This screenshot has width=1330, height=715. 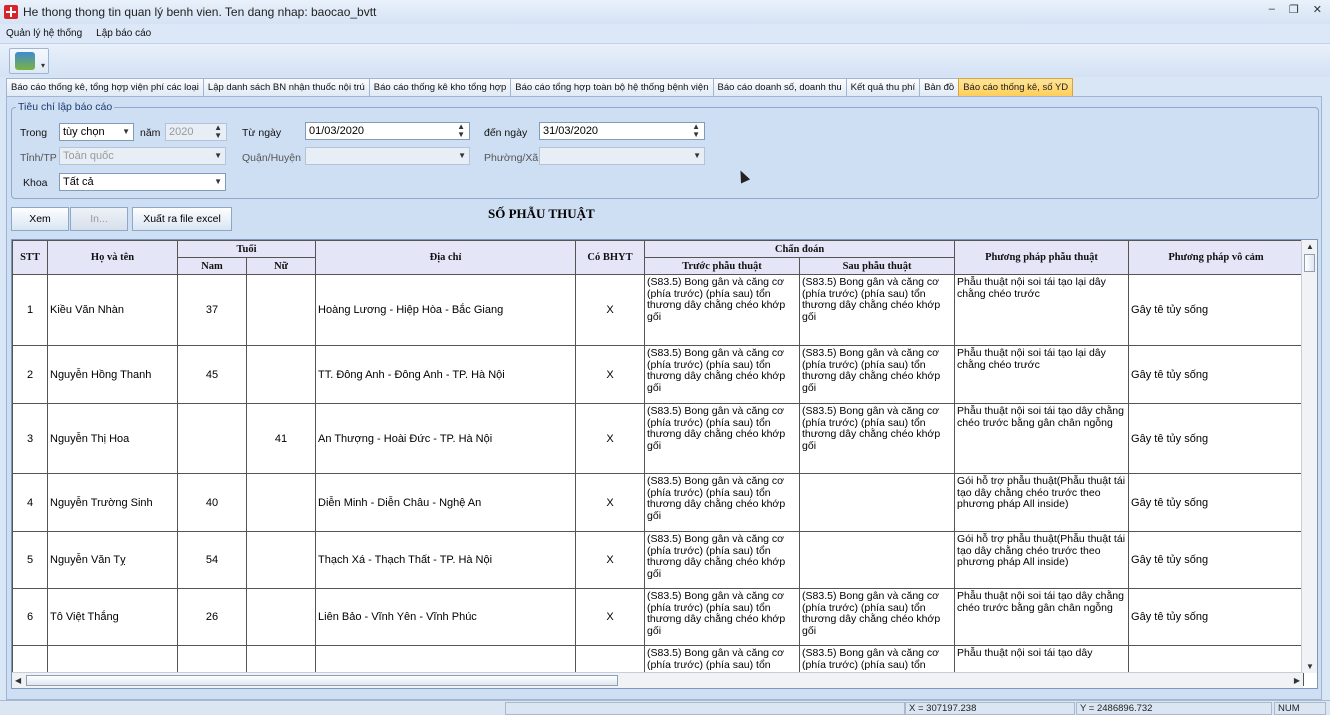 What do you see at coordinates (29, 61) in the screenshot?
I see `toolbar-dropdown-button: ▾` at bounding box center [29, 61].